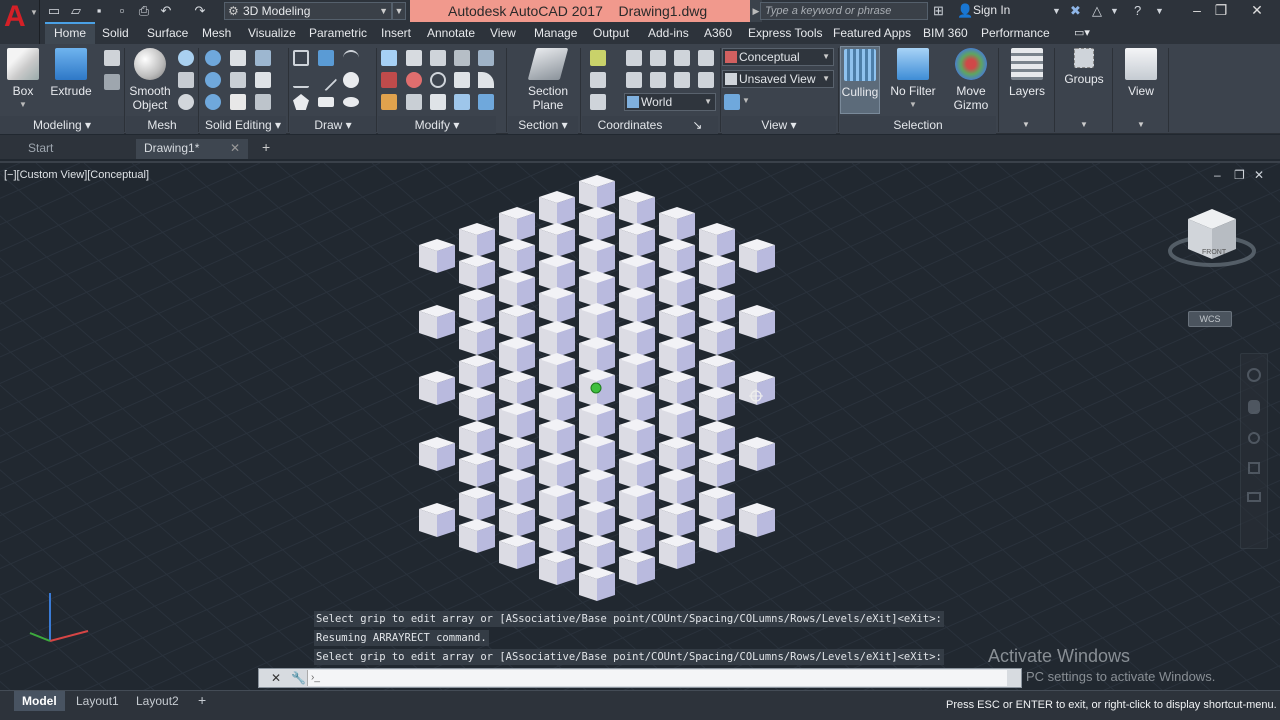  What do you see at coordinates (162, 125) in the screenshot?
I see `panel-mesh-title: Mesh` at bounding box center [162, 125].